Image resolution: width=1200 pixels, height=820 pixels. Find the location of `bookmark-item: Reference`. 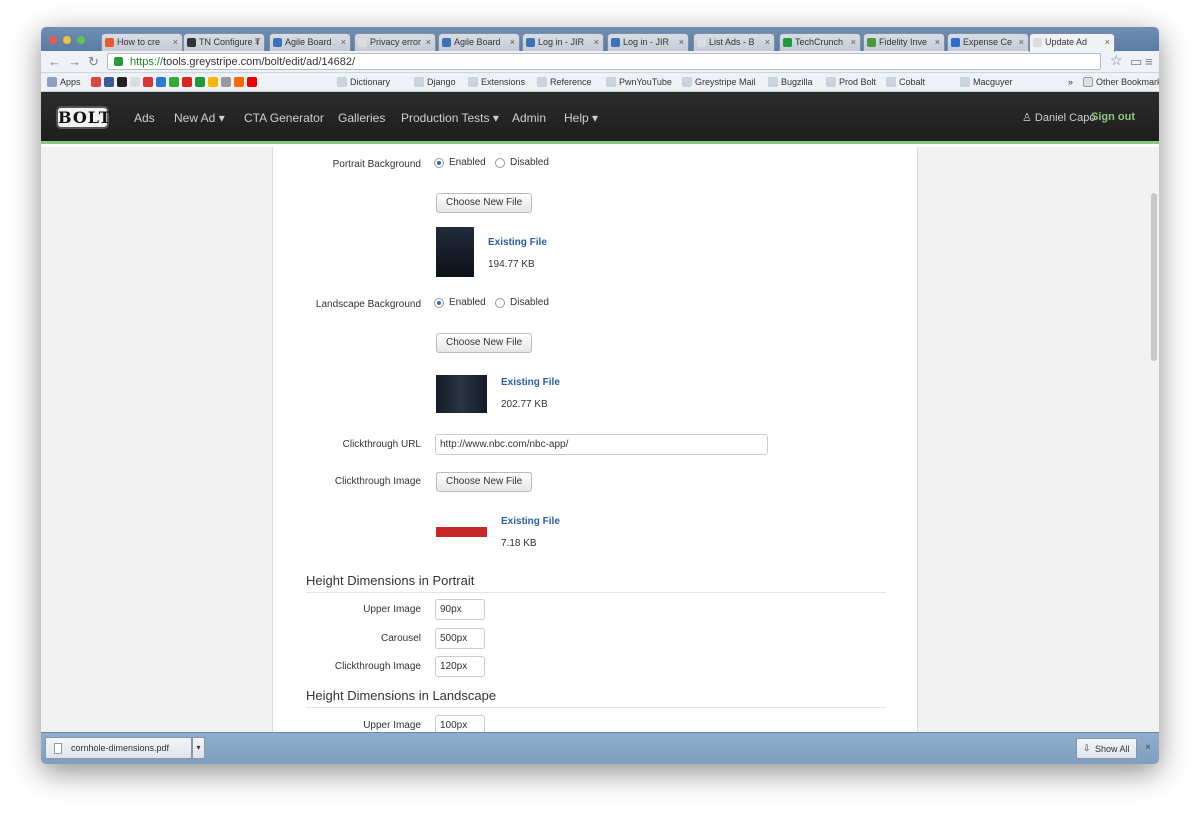

bookmark-item: Reference is located at coordinates (564, 82).